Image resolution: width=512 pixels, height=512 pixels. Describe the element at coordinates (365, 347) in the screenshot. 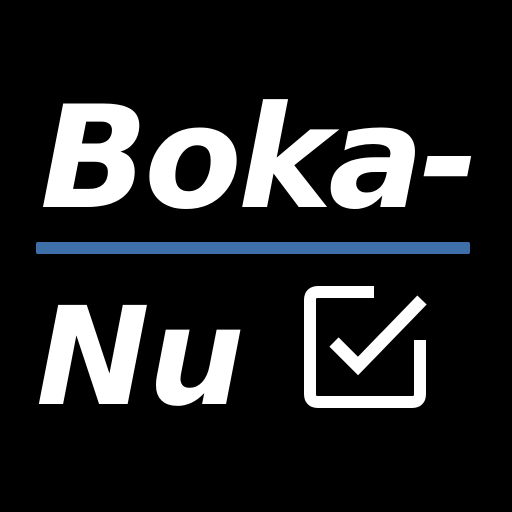

I see `checkbox-checked-icon` at that location.